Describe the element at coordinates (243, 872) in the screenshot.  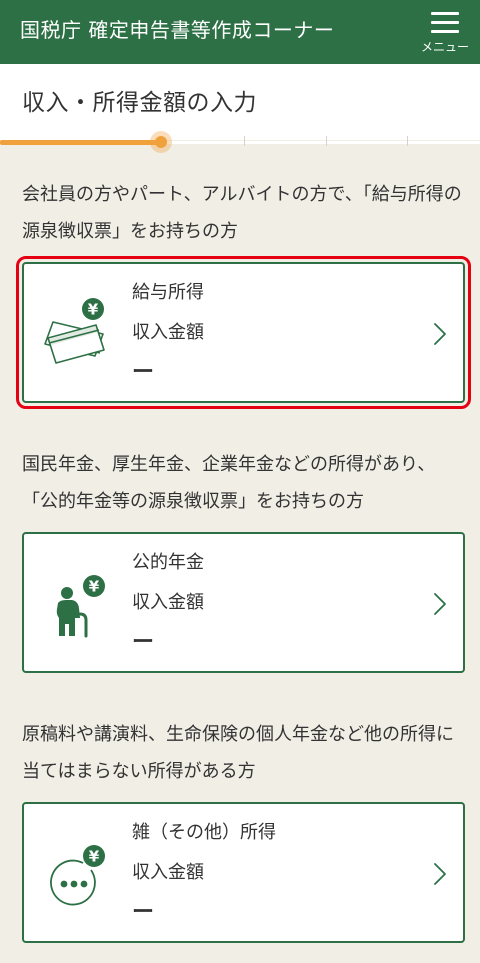
I see `misc-income-card: ¥ 雑（その他）所得 収入金額 ー` at that location.